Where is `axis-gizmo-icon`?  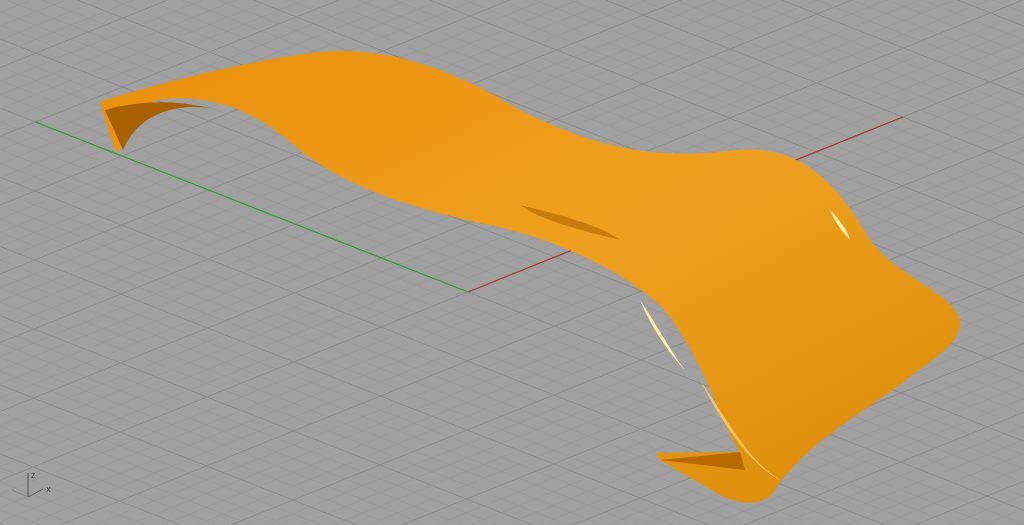 axis-gizmo-icon is located at coordinates (27, 485).